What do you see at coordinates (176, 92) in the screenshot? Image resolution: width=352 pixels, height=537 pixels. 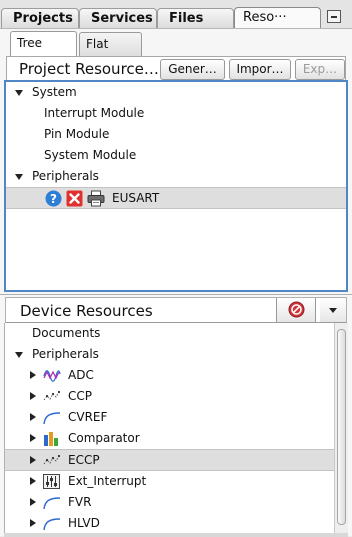 I see `tree-node-system: System` at bounding box center [176, 92].